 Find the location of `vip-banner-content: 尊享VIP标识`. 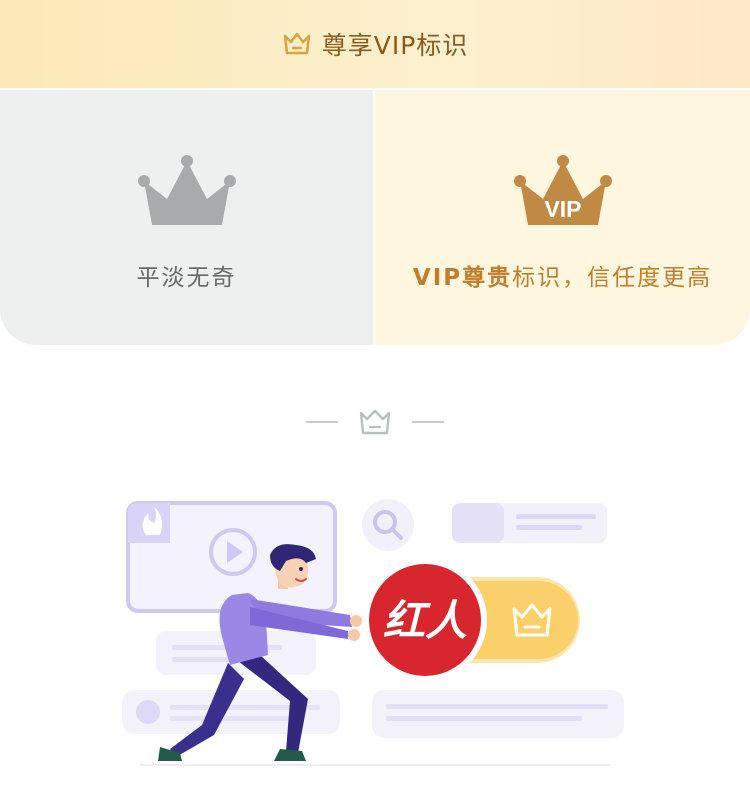

vip-banner-content: 尊享VIP标识 is located at coordinates (375, 44).